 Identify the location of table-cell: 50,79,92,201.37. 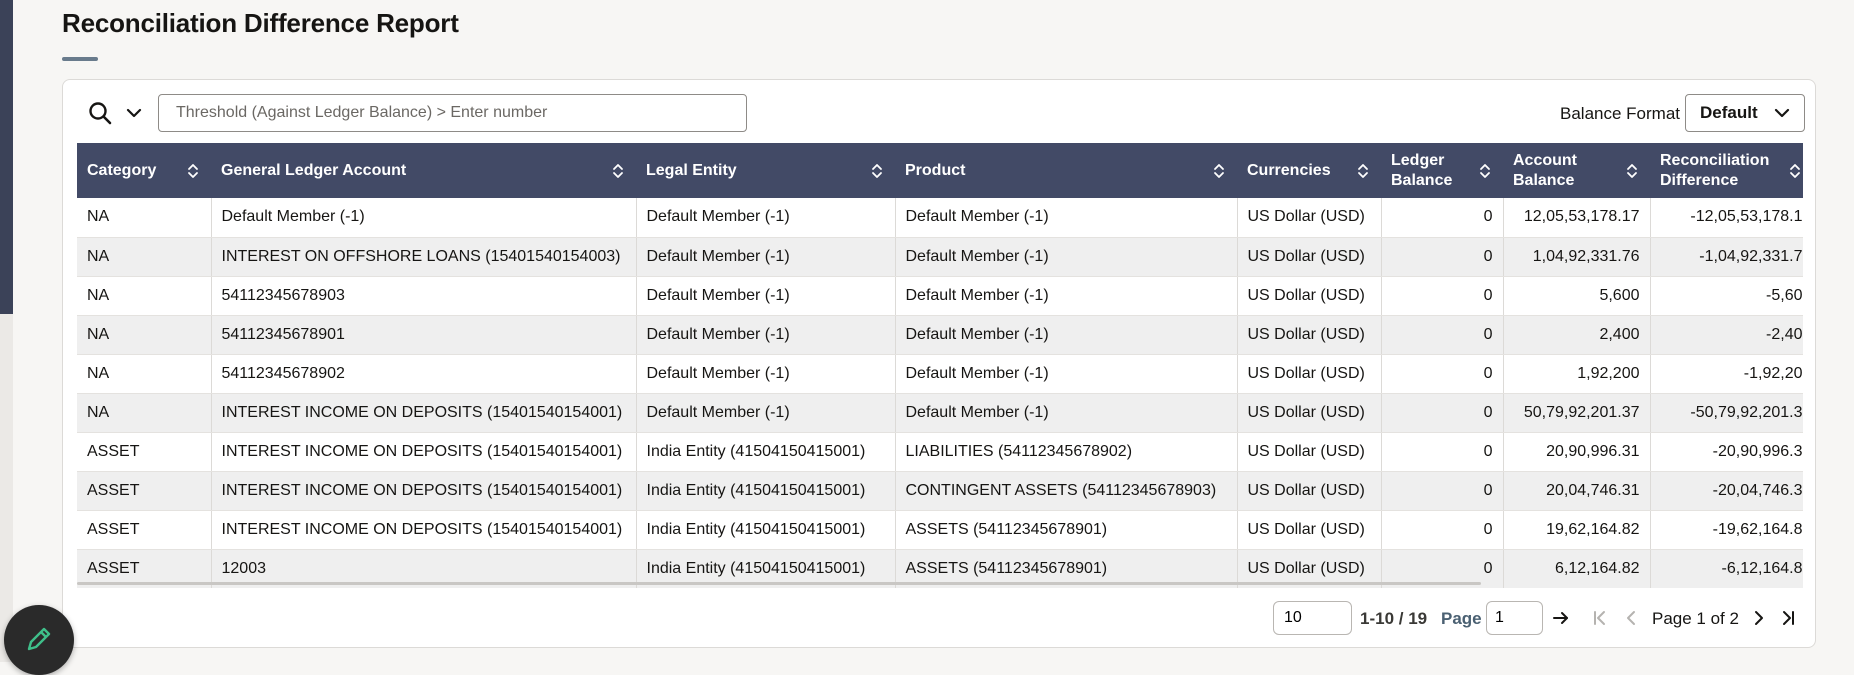
(1577, 413).